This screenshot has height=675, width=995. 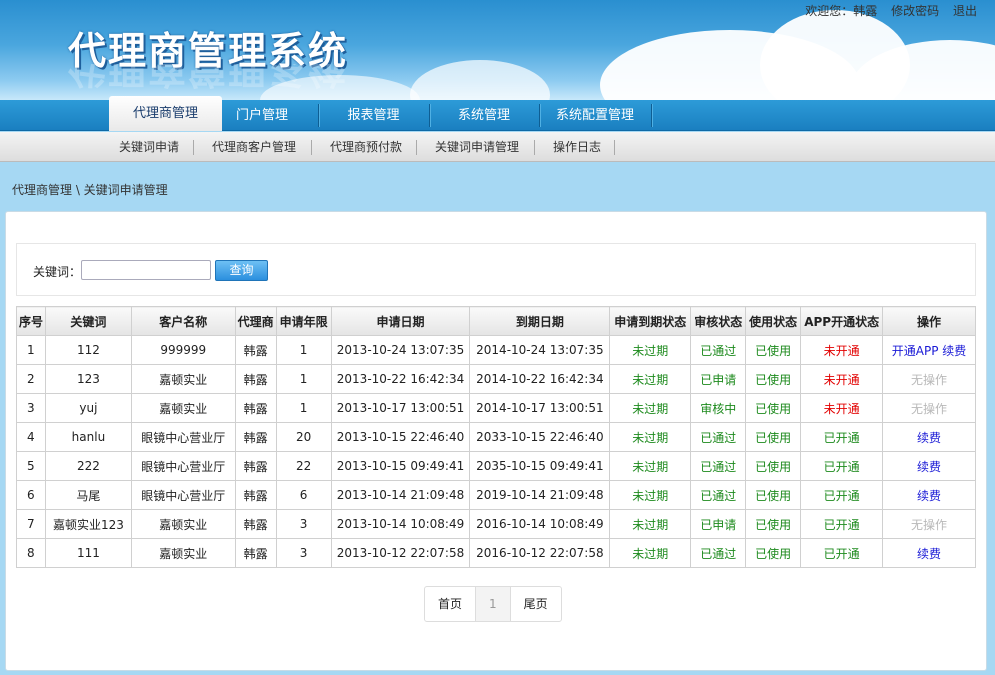 I want to click on cell-years: 3, so click(x=303, y=524).